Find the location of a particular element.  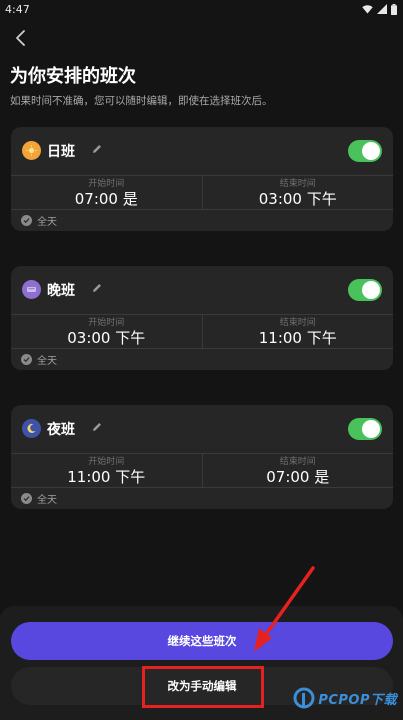

page-title: 为你安排的班次 is located at coordinates (73, 76).